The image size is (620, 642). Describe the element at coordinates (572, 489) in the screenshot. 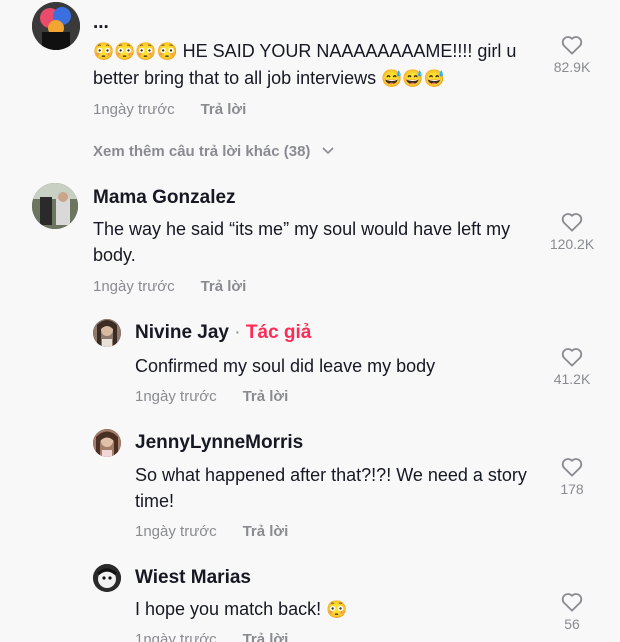

I see `like-count: 178` at that location.